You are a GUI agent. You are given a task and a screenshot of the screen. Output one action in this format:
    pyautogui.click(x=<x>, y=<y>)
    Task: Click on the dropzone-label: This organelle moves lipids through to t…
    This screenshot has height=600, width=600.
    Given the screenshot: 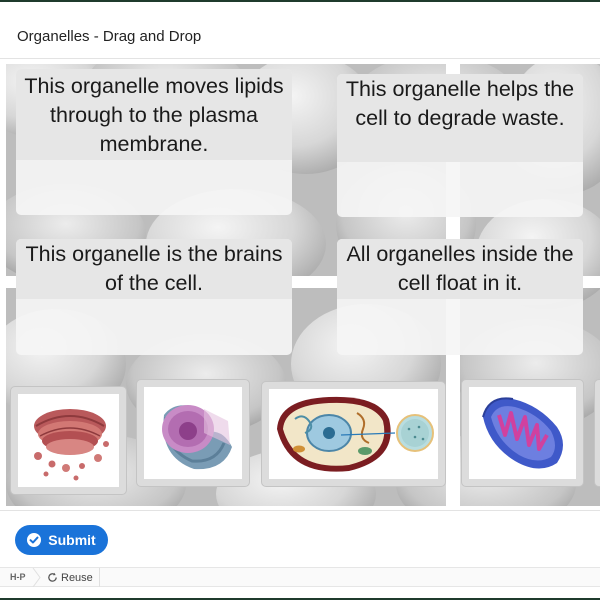 What is the action you would take?
    pyautogui.click(x=154, y=114)
    